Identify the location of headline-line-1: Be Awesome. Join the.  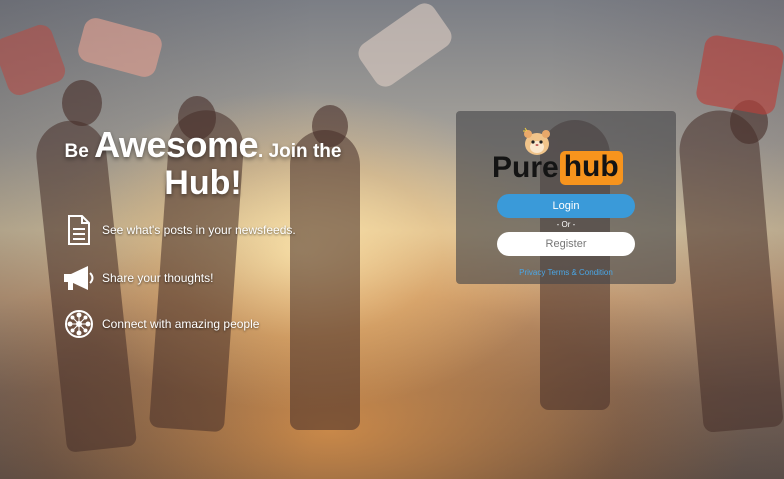
(203, 145).